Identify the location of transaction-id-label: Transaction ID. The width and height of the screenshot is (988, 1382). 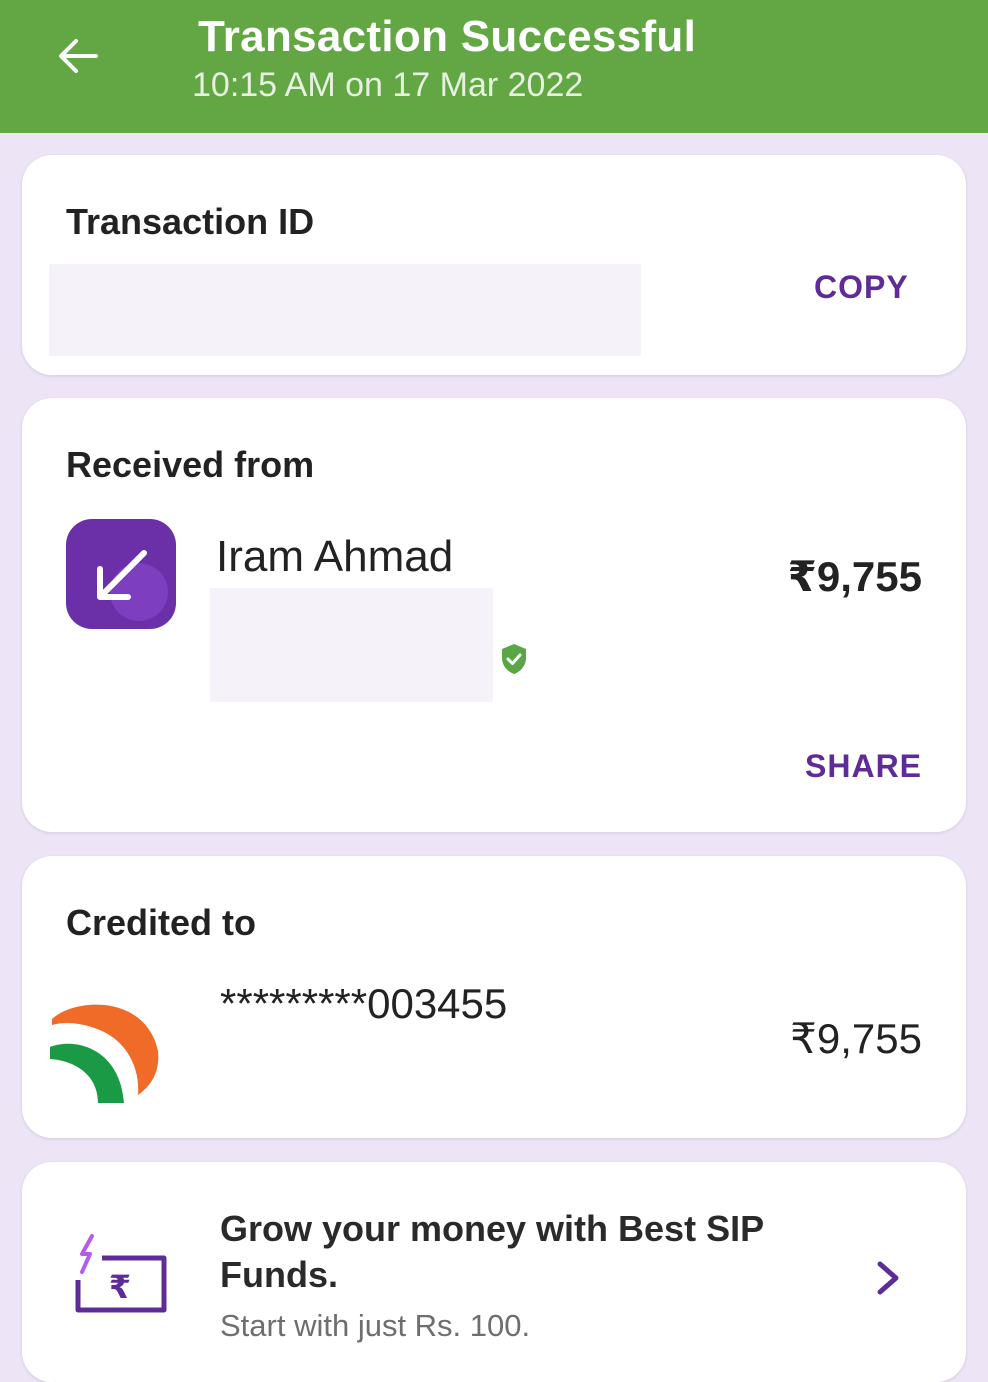
(190, 221).